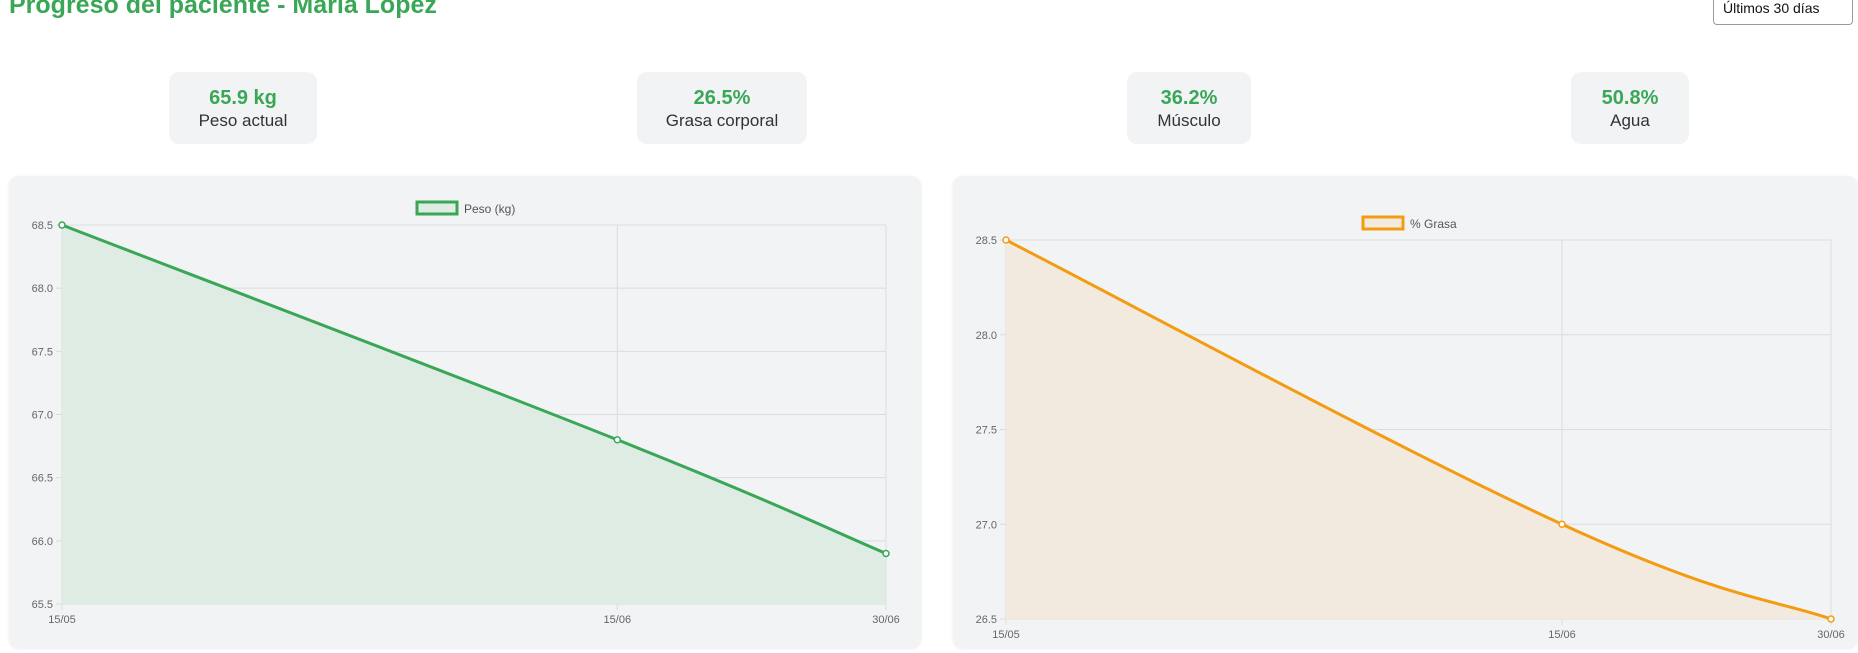 The height and width of the screenshot is (653, 1858). I want to click on y-tick-label: 27.5, so click(986, 431).